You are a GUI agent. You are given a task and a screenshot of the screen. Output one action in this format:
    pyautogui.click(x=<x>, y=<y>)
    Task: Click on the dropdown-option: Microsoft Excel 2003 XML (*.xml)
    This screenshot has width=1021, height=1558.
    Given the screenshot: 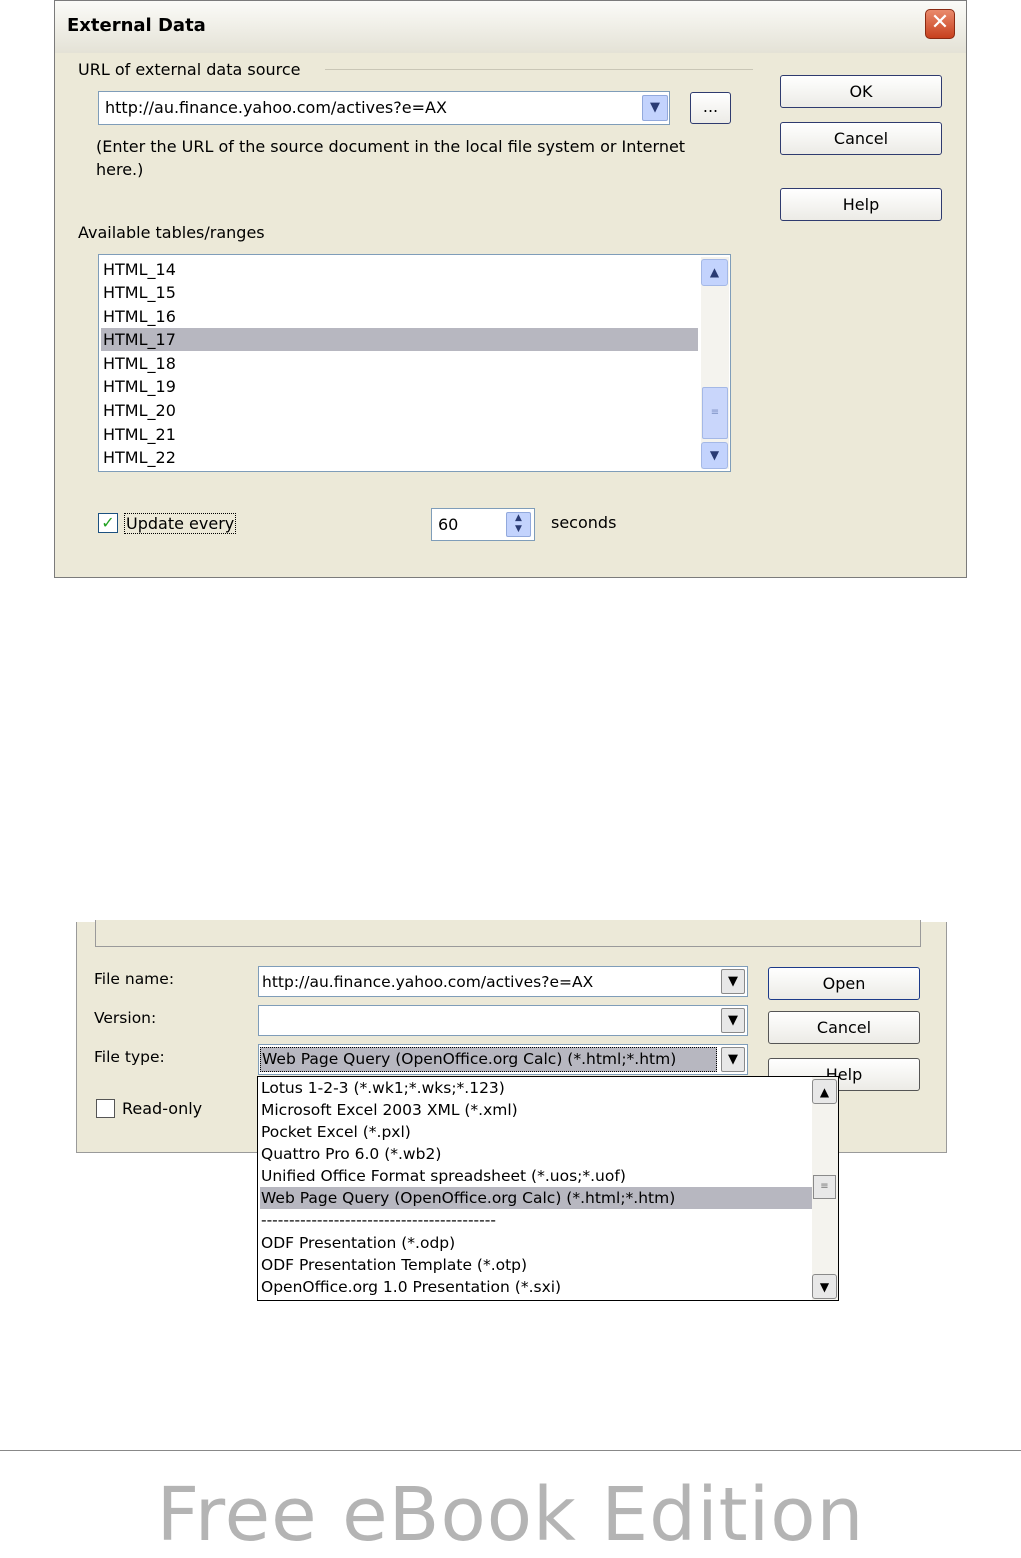 What is the action you would take?
    pyautogui.click(x=536, y=1110)
    